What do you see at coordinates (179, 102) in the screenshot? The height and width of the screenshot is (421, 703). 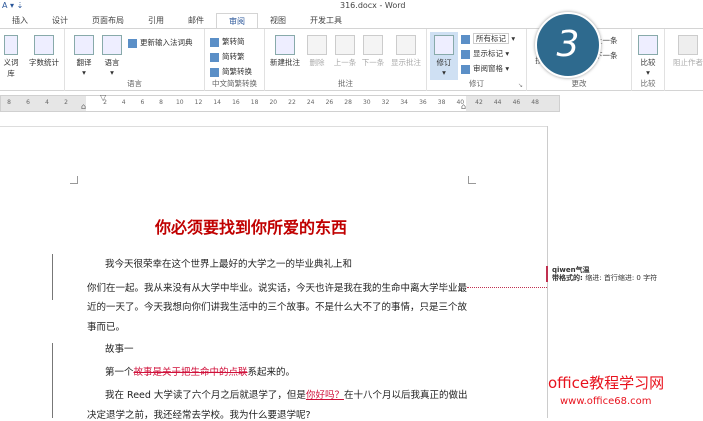 I see `ruler-tick-label: 10` at bounding box center [179, 102].